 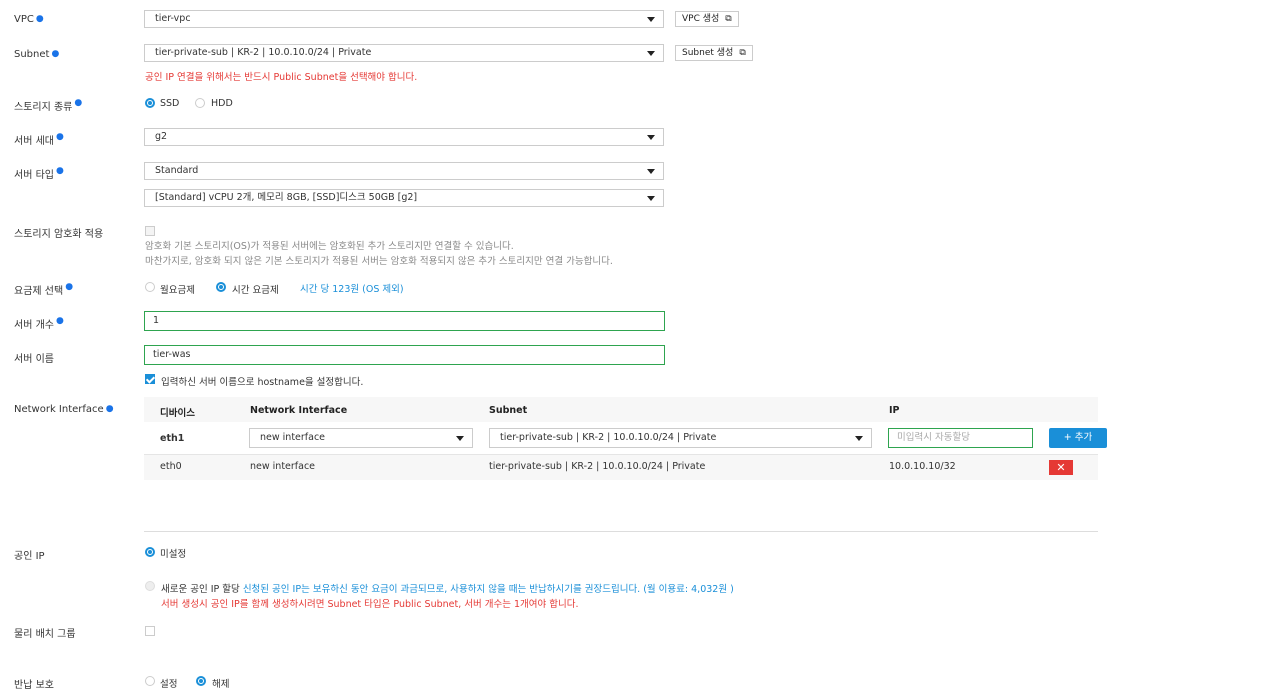 What do you see at coordinates (150, 379) in the screenshot?
I see `hostname-checkbox` at bounding box center [150, 379].